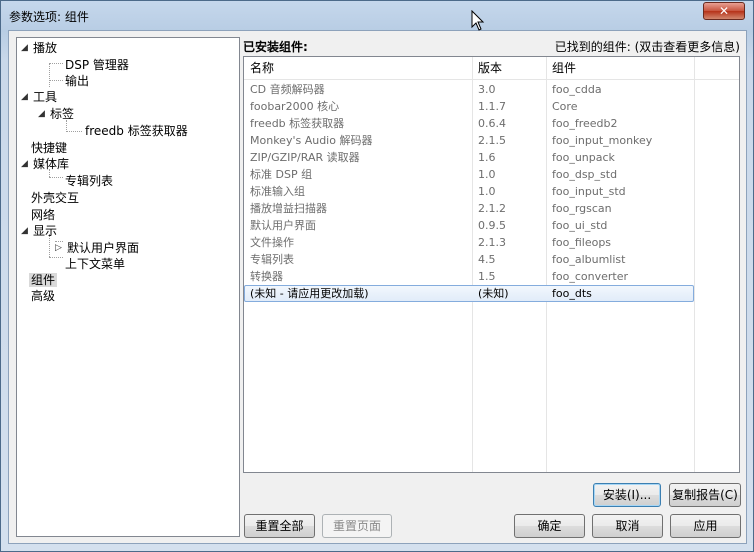 This screenshot has width=754, height=552. I want to click on copy-report-button: 复制报告(C), so click(705, 495).